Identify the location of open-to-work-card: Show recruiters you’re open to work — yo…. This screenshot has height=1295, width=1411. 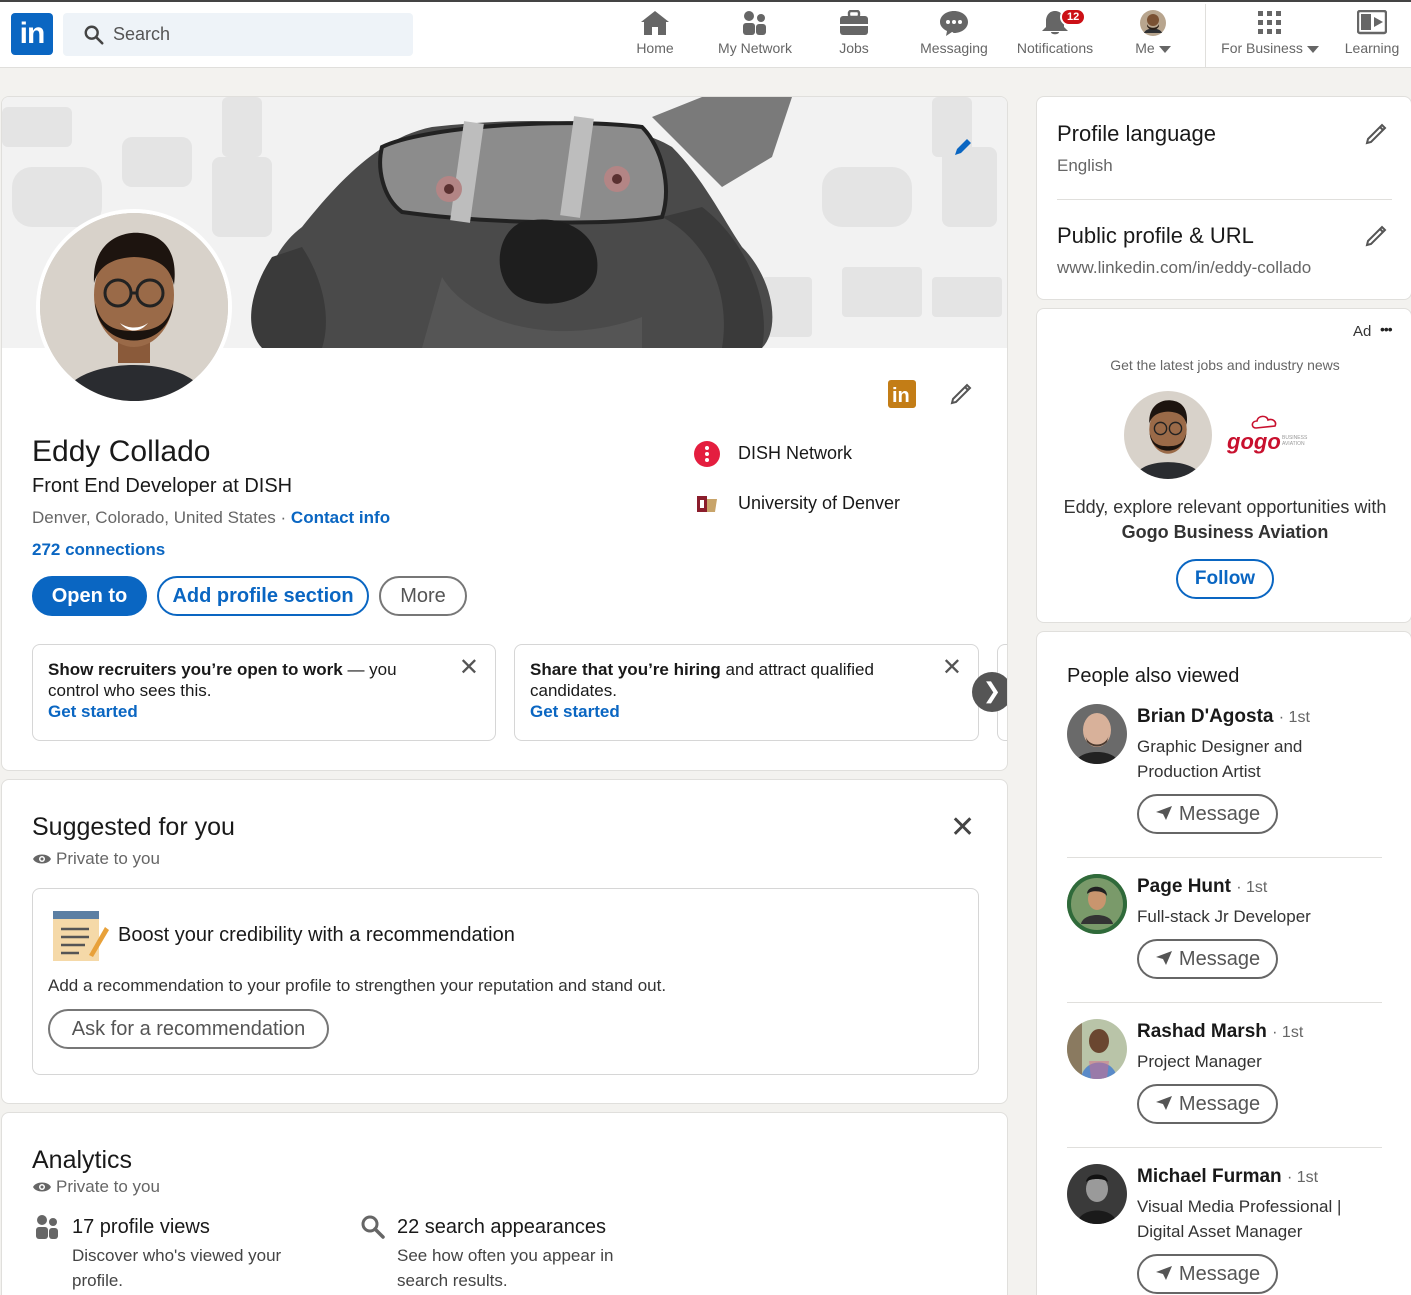
(264, 692).